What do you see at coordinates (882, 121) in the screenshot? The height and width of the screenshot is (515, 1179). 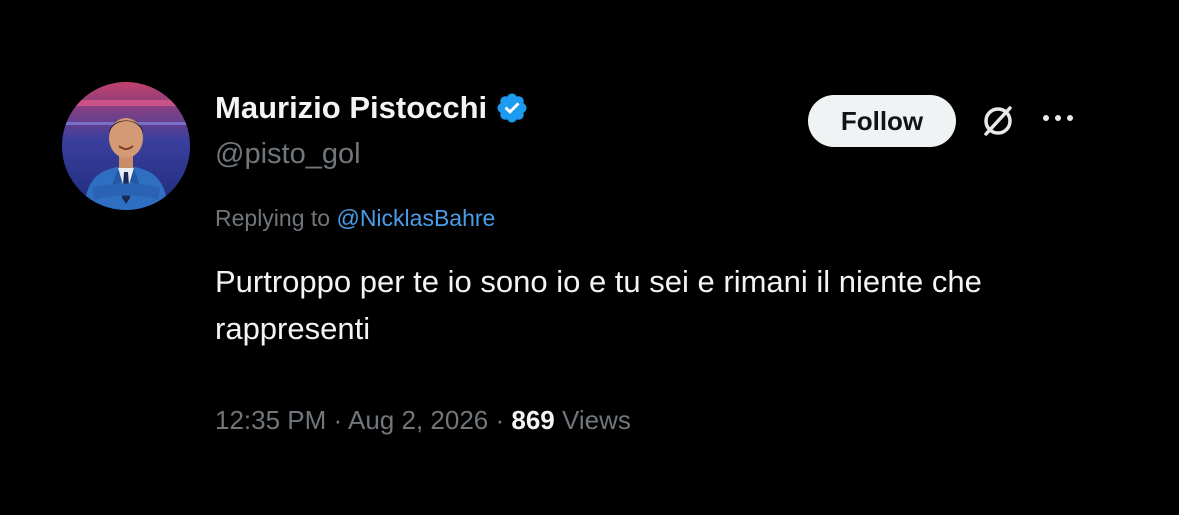 I see `follow-button: Follow` at bounding box center [882, 121].